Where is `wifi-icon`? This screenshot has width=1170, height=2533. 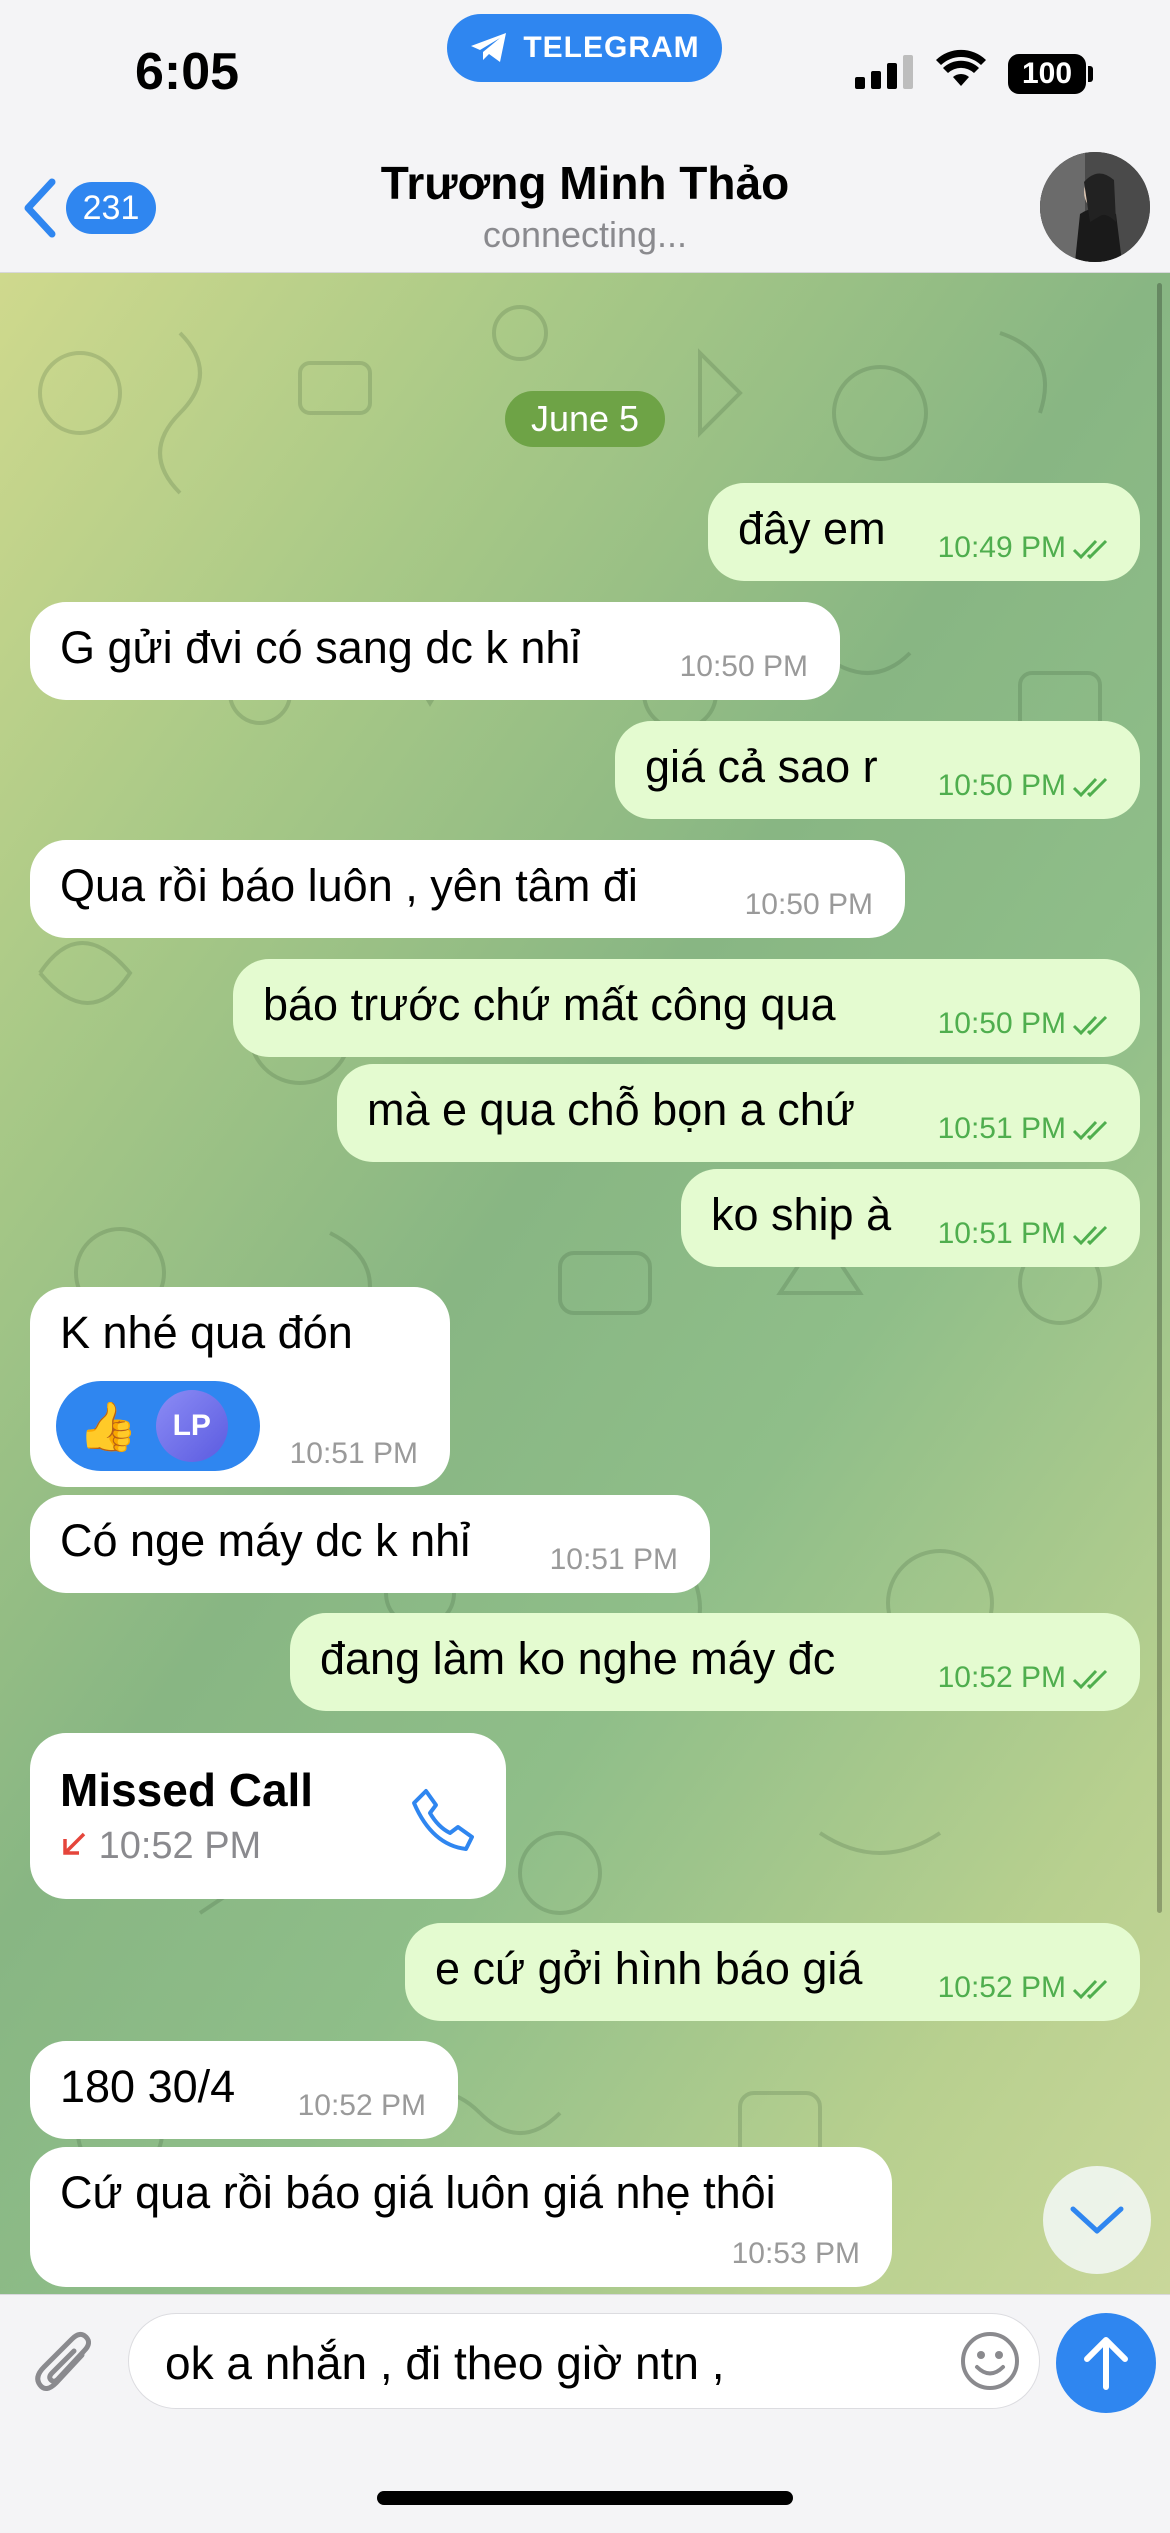 wifi-icon is located at coordinates (961, 67).